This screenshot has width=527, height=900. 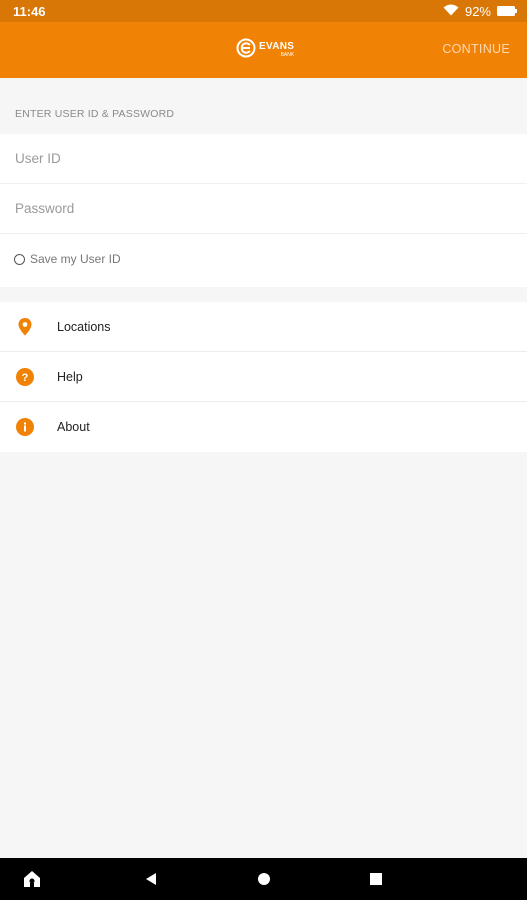 What do you see at coordinates (25, 326) in the screenshot?
I see `location-pin-icon` at bounding box center [25, 326].